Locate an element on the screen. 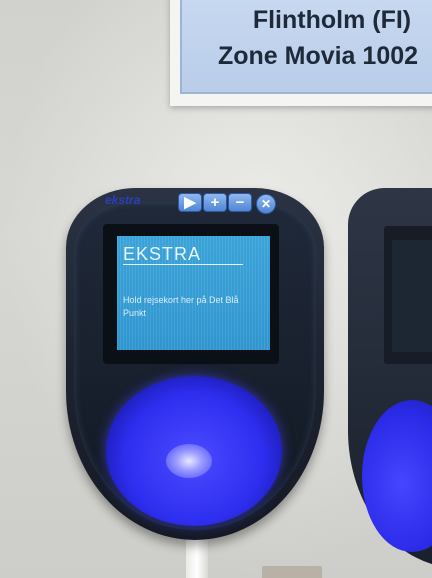 The width and height of the screenshot is (432, 578). reader-brand-logo: ekstra is located at coordinates (123, 200).